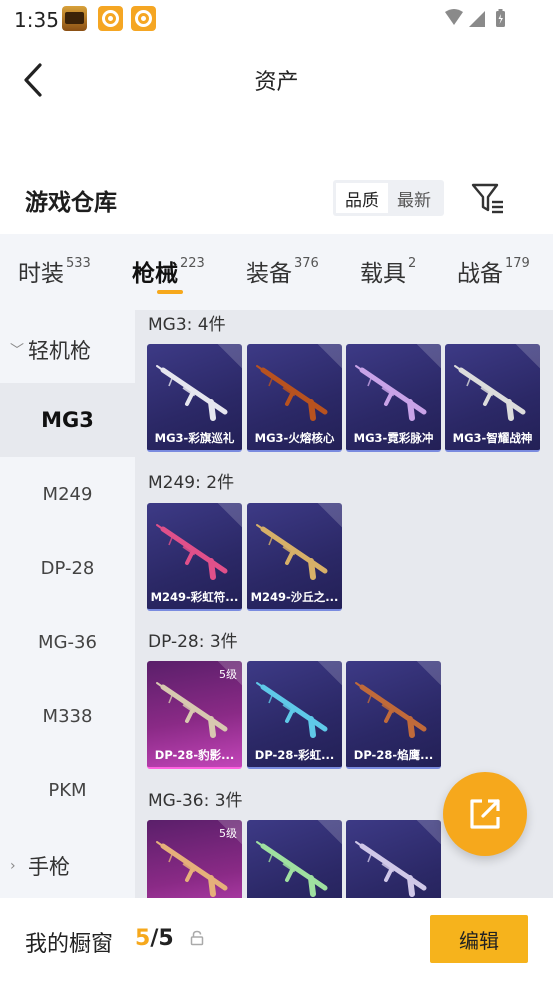  I want to click on tab-equipment: 装备 376, so click(282, 271).